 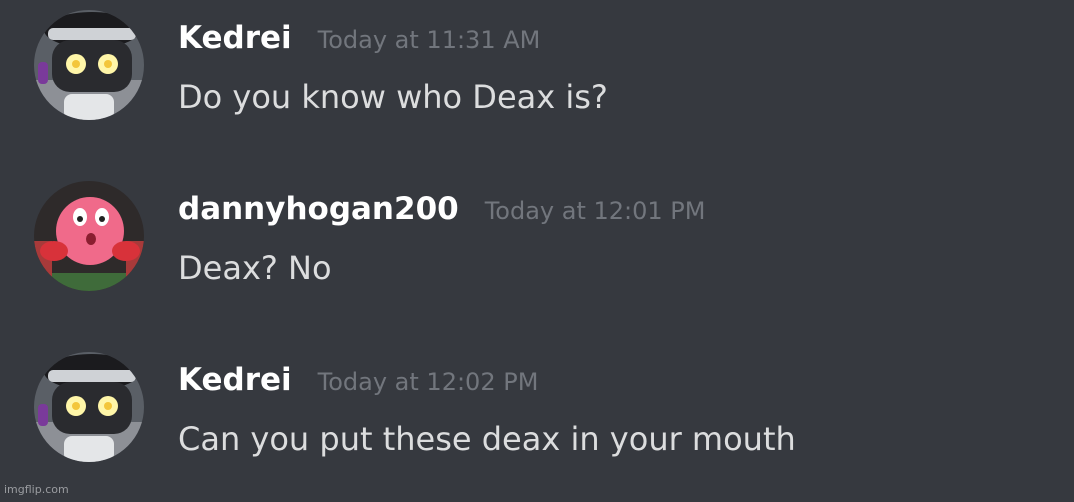 What do you see at coordinates (318, 209) in the screenshot?
I see `username: dannyhogan200` at bounding box center [318, 209].